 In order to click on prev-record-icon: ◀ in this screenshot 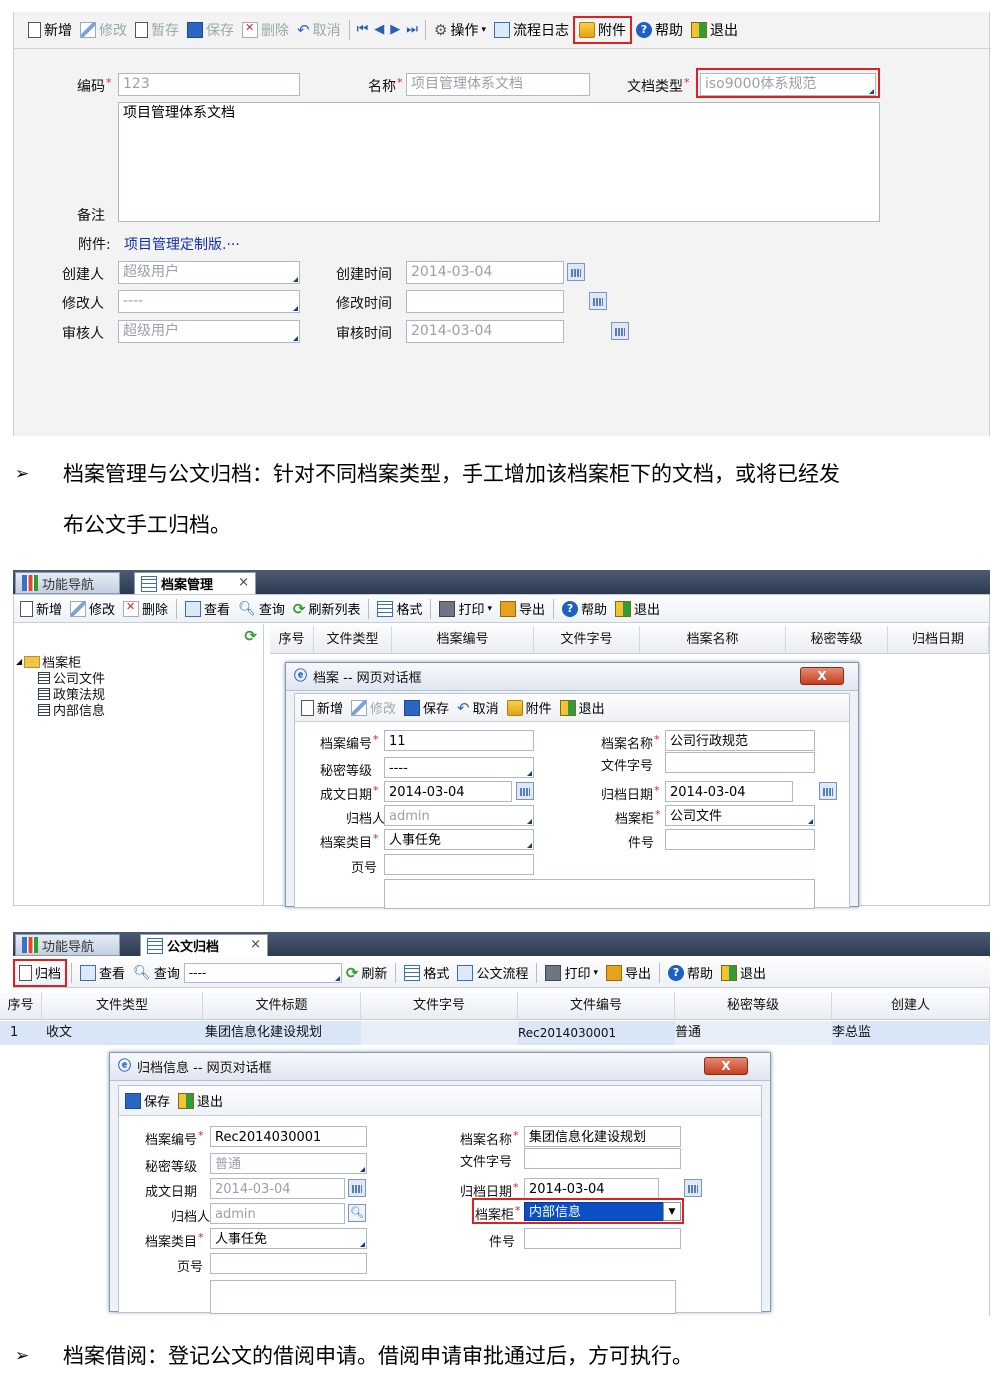, I will do `click(379, 30)`.